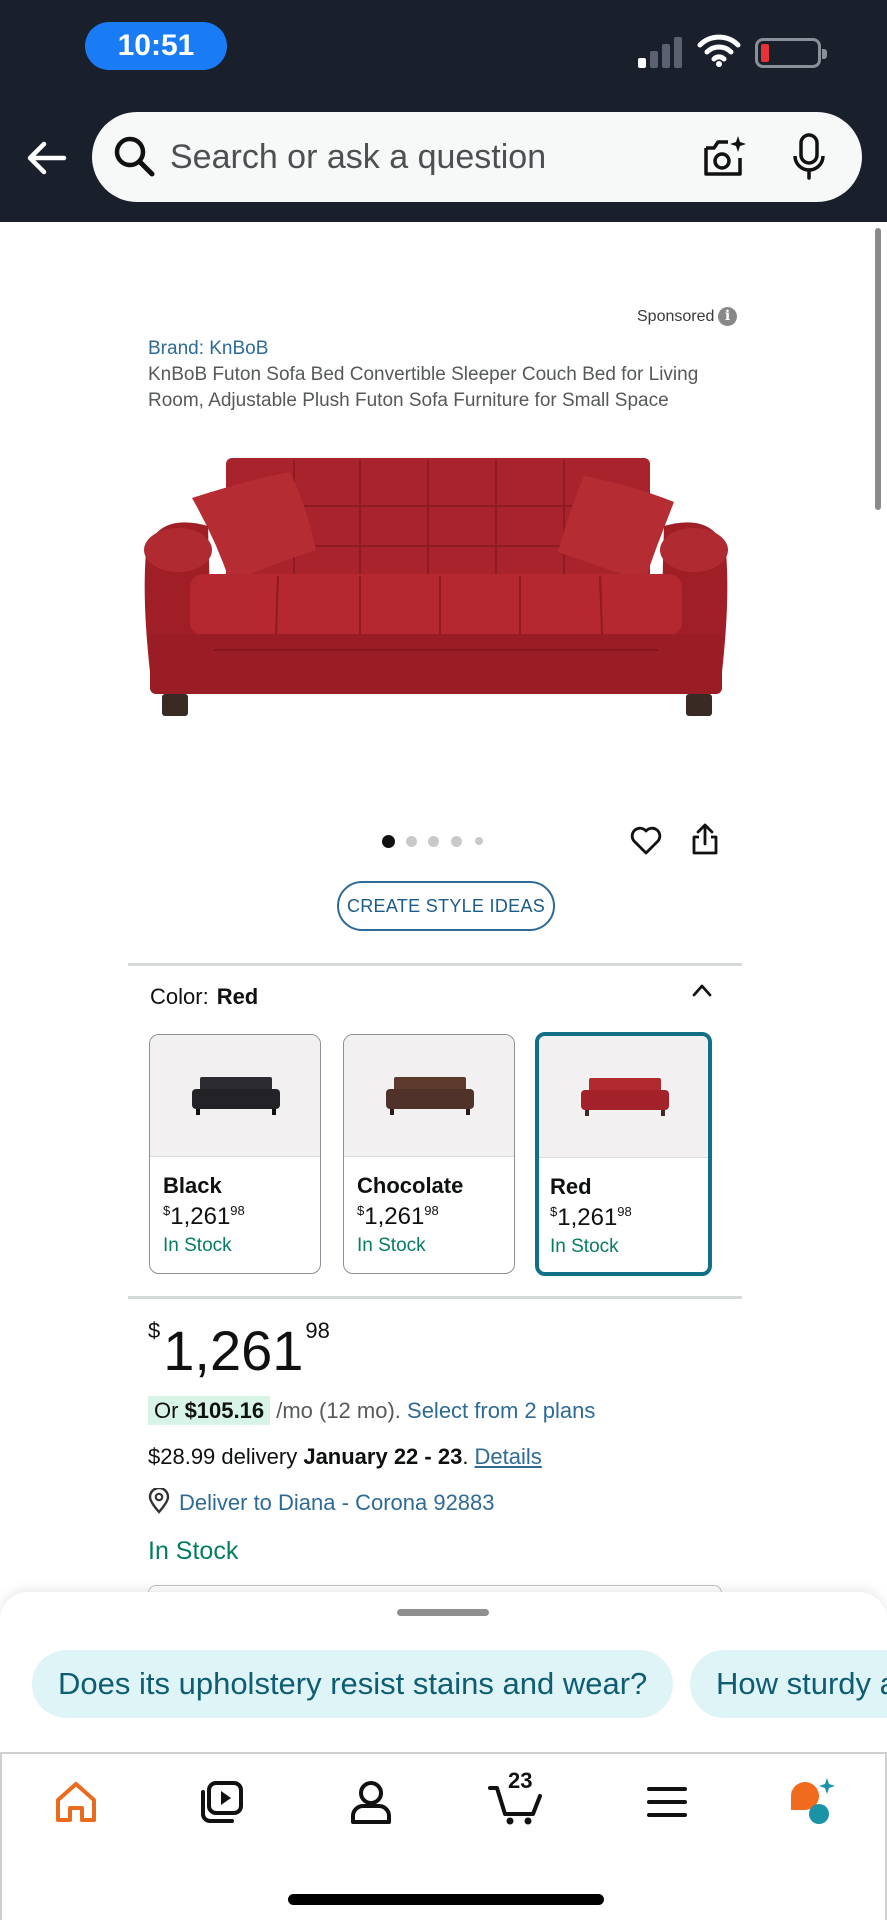  What do you see at coordinates (811, 1802) in the screenshot?
I see `rufus-assistant-icon` at bounding box center [811, 1802].